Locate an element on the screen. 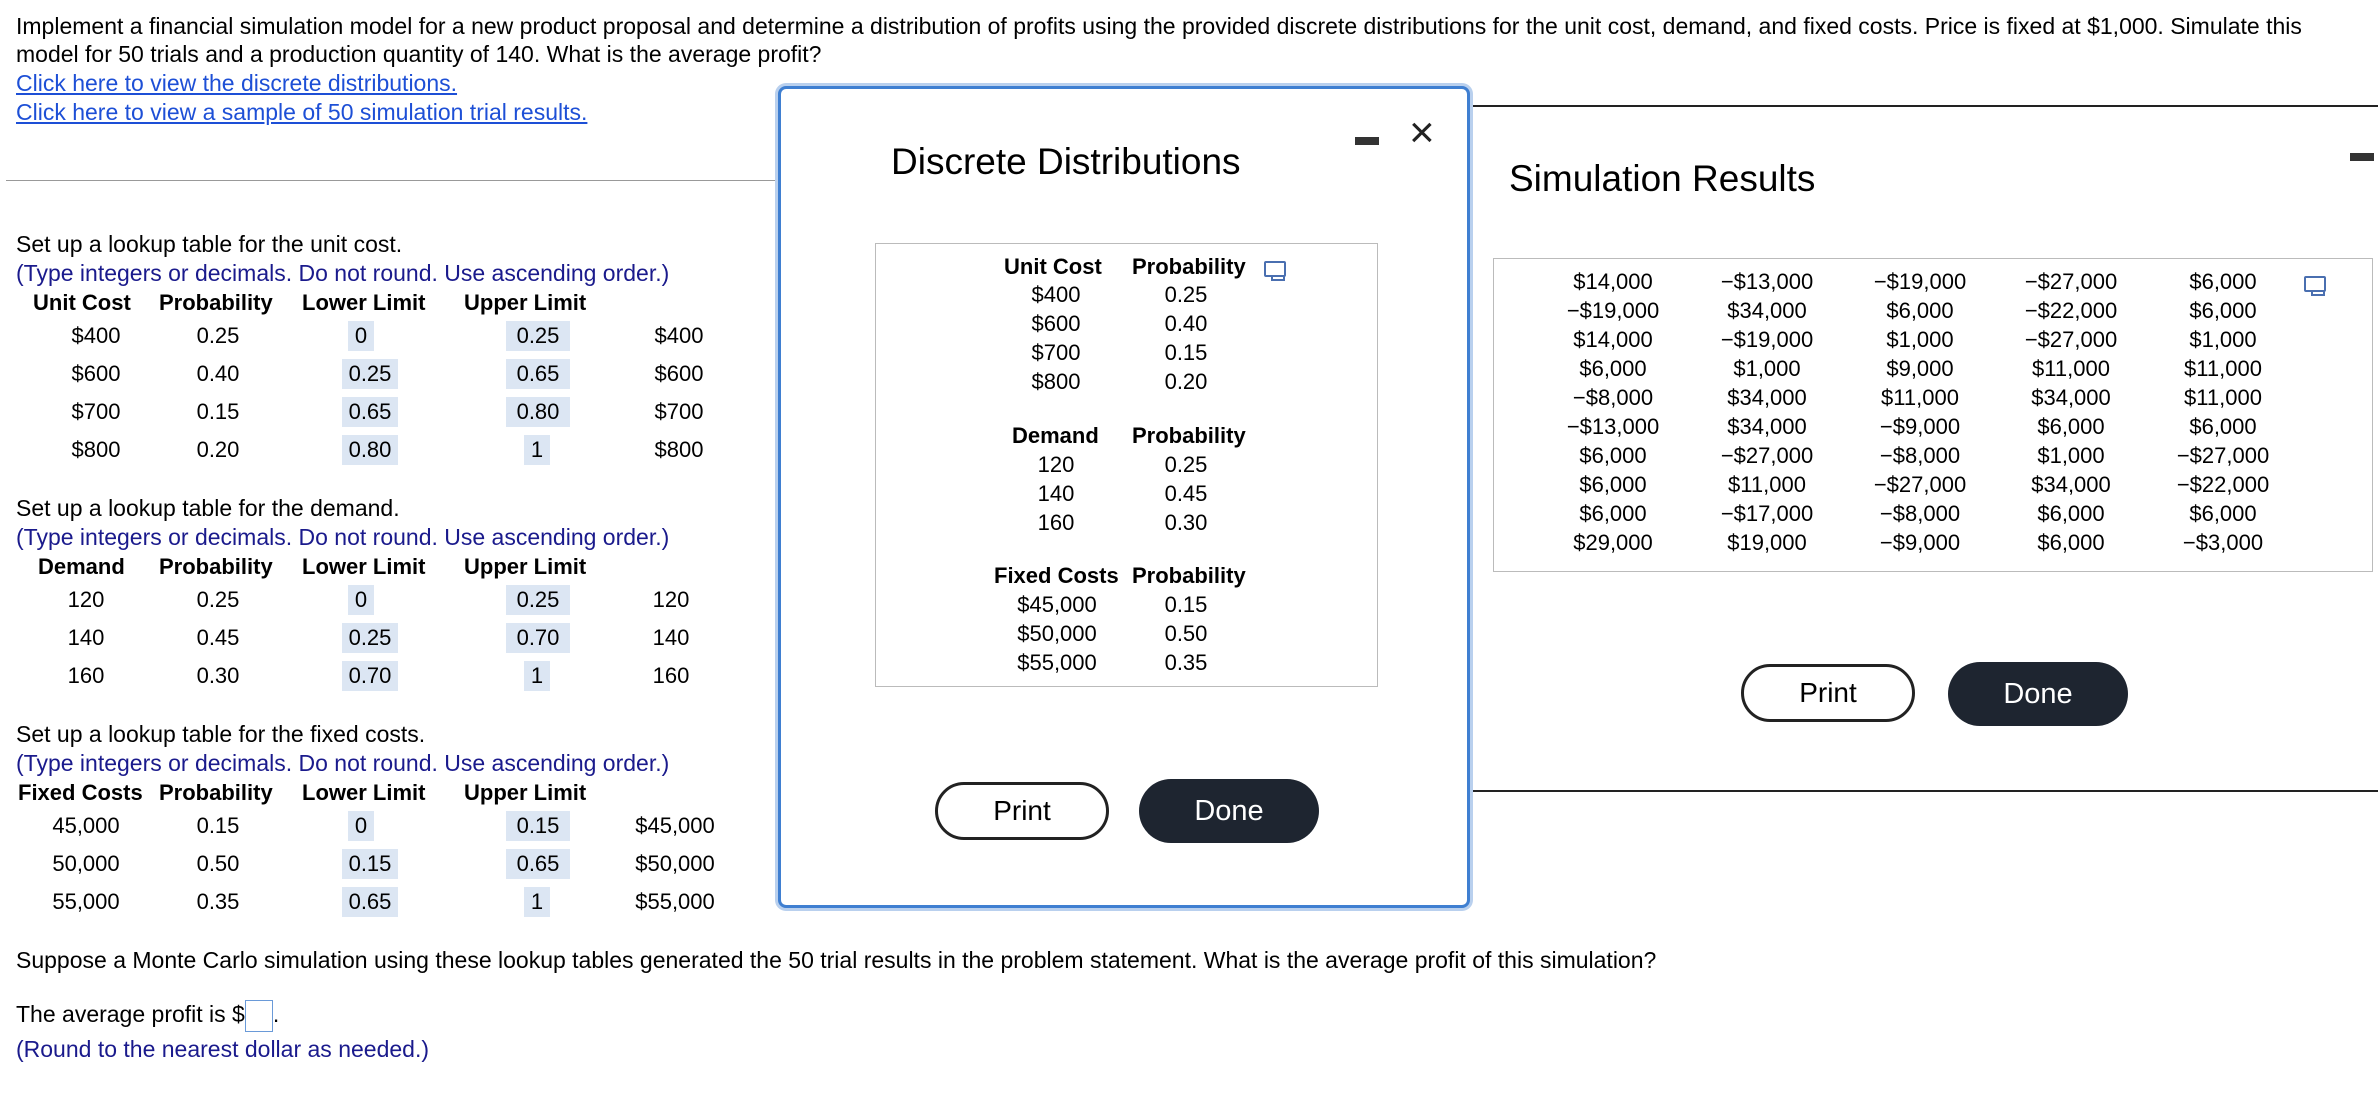 This screenshot has height=1106, width=2378. prob-cell: 0.15 is located at coordinates (218, 411).